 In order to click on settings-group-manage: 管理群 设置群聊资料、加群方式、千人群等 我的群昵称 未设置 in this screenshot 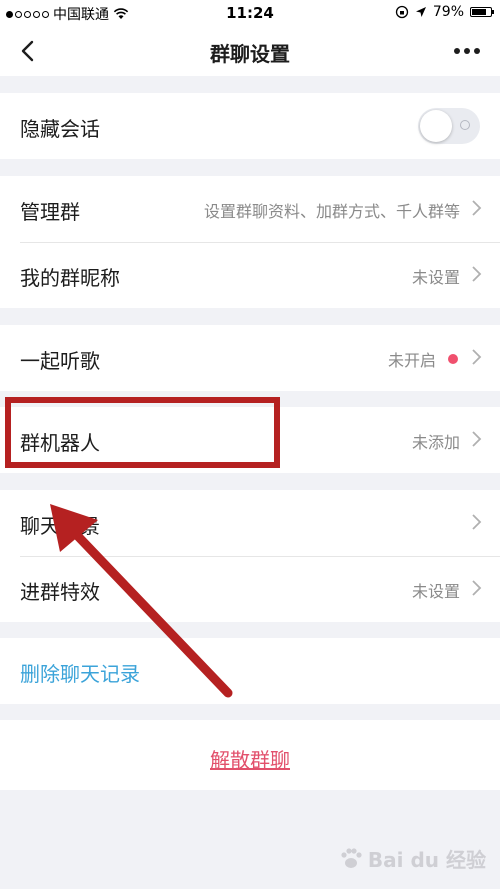, I will do `click(250, 242)`.